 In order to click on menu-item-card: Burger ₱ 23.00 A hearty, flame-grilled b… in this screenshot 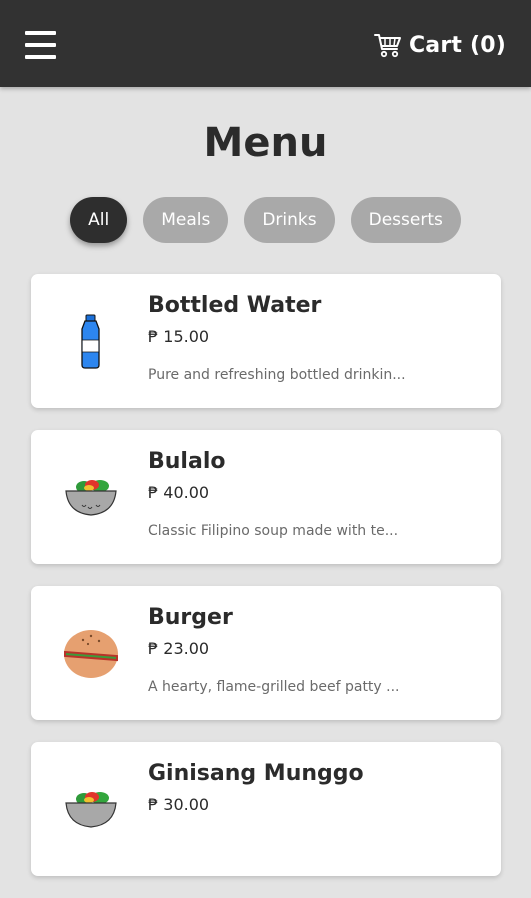, I will do `click(266, 653)`.